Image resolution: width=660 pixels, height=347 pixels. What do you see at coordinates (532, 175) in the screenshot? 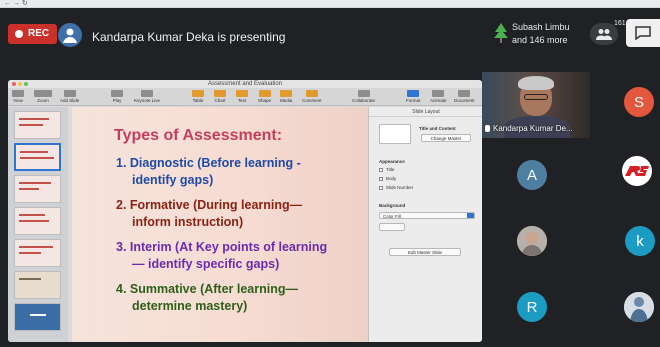
I see `participant-avatar-a: A` at bounding box center [532, 175].